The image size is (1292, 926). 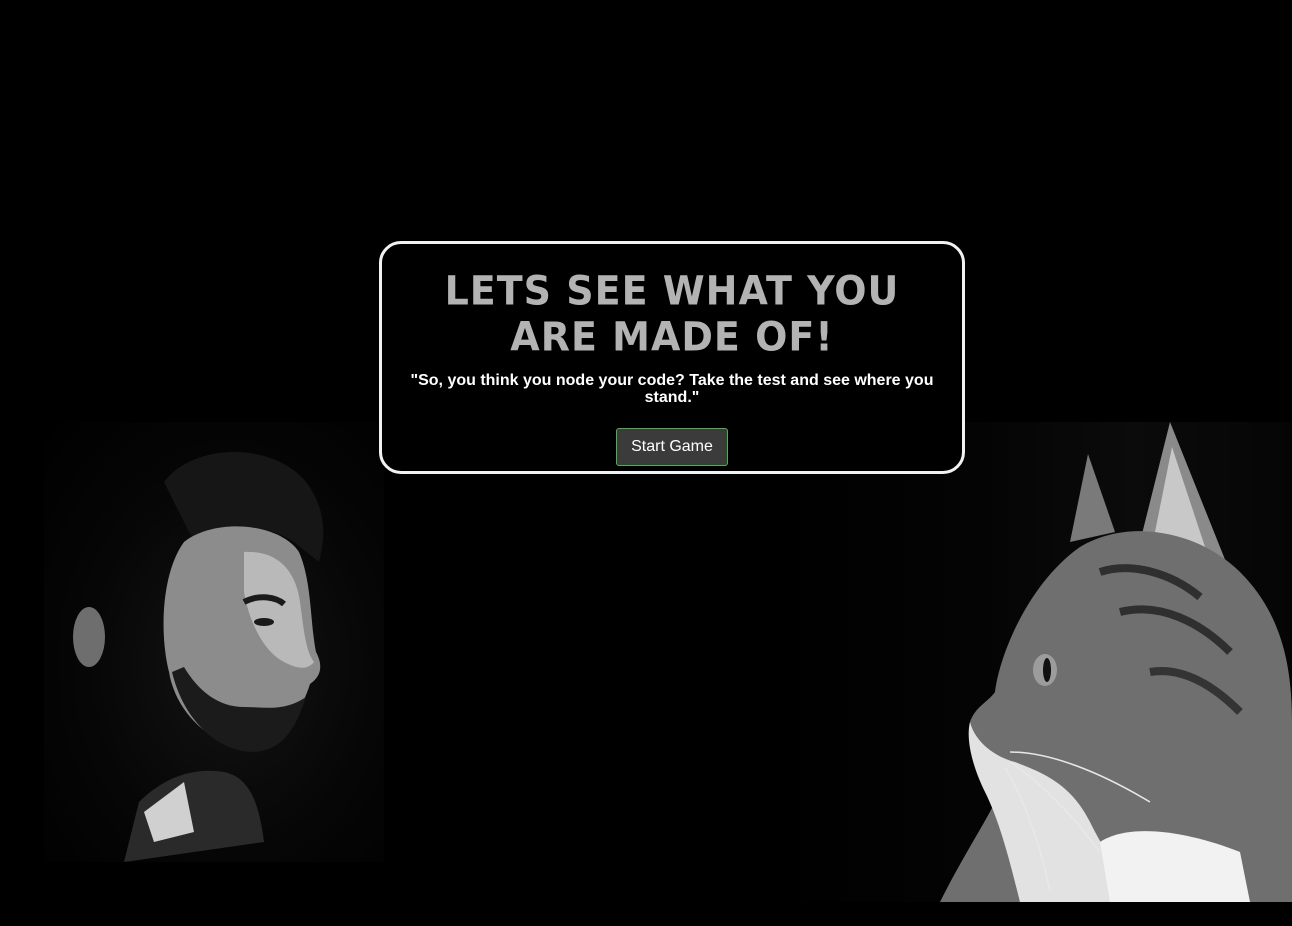 I want to click on start-game-button: Start Game, so click(x=672, y=447).